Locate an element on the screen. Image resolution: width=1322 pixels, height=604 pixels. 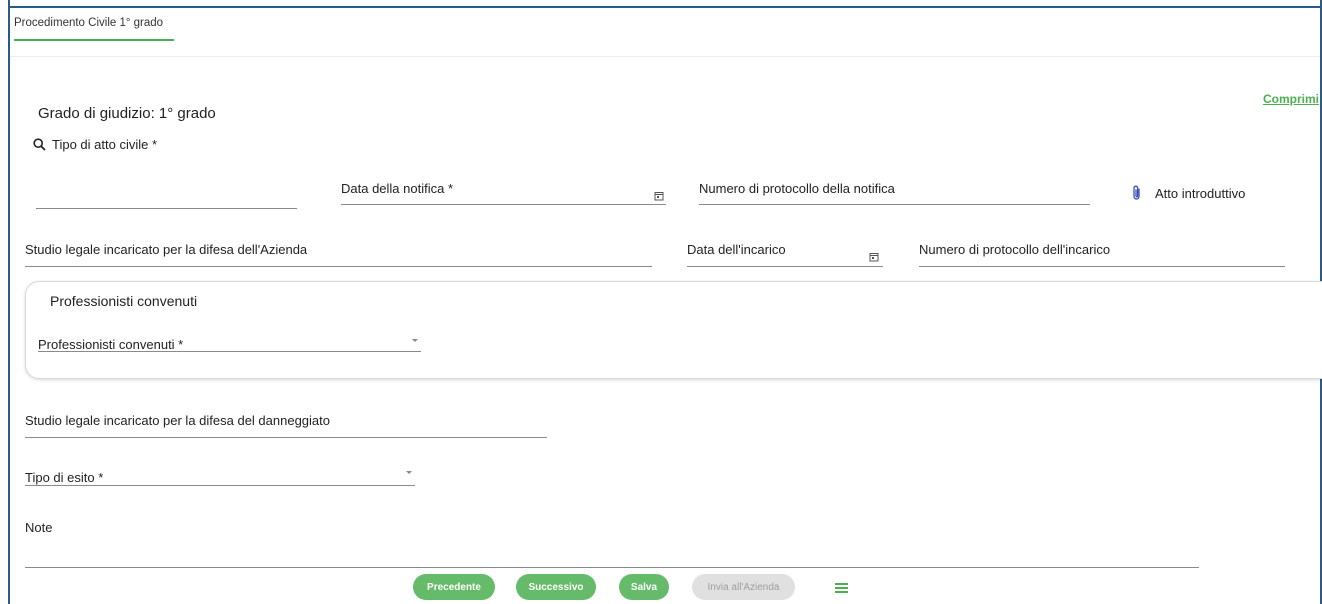
protocollo-incarico-input is located at coordinates (1102, 266).